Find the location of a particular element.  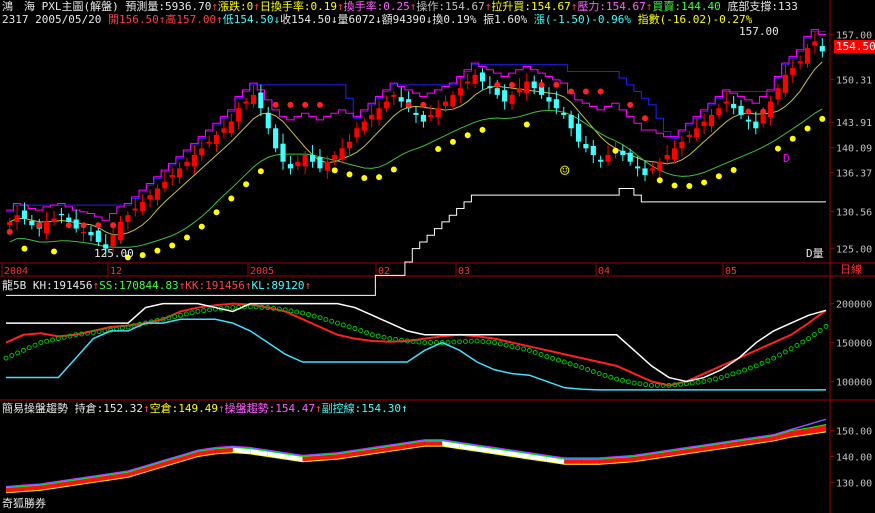

hold-label: 持倉: is located at coordinates (89, 408).